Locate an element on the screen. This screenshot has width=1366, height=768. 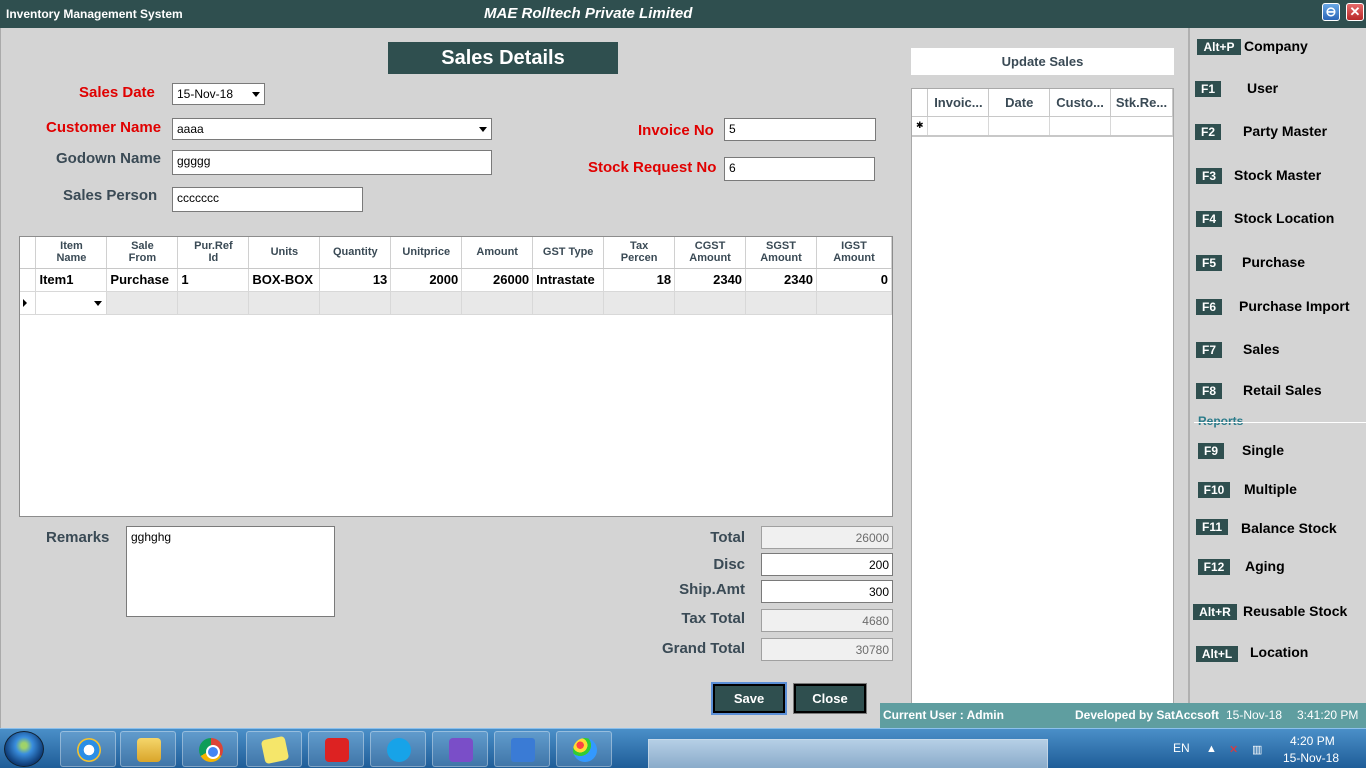
col-header: Item Name is located at coordinates (71, 253).